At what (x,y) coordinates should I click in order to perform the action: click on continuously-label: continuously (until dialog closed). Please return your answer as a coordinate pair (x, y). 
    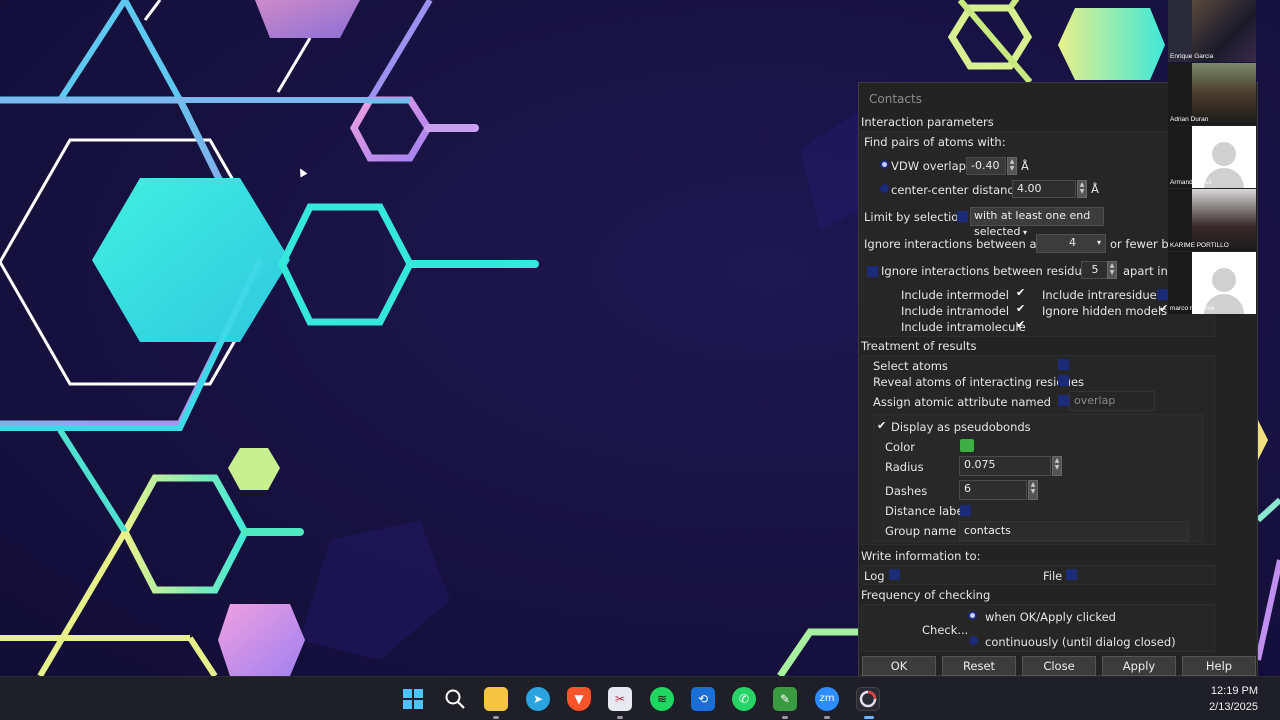
    Looking at the image, I should click on (1080, 642).